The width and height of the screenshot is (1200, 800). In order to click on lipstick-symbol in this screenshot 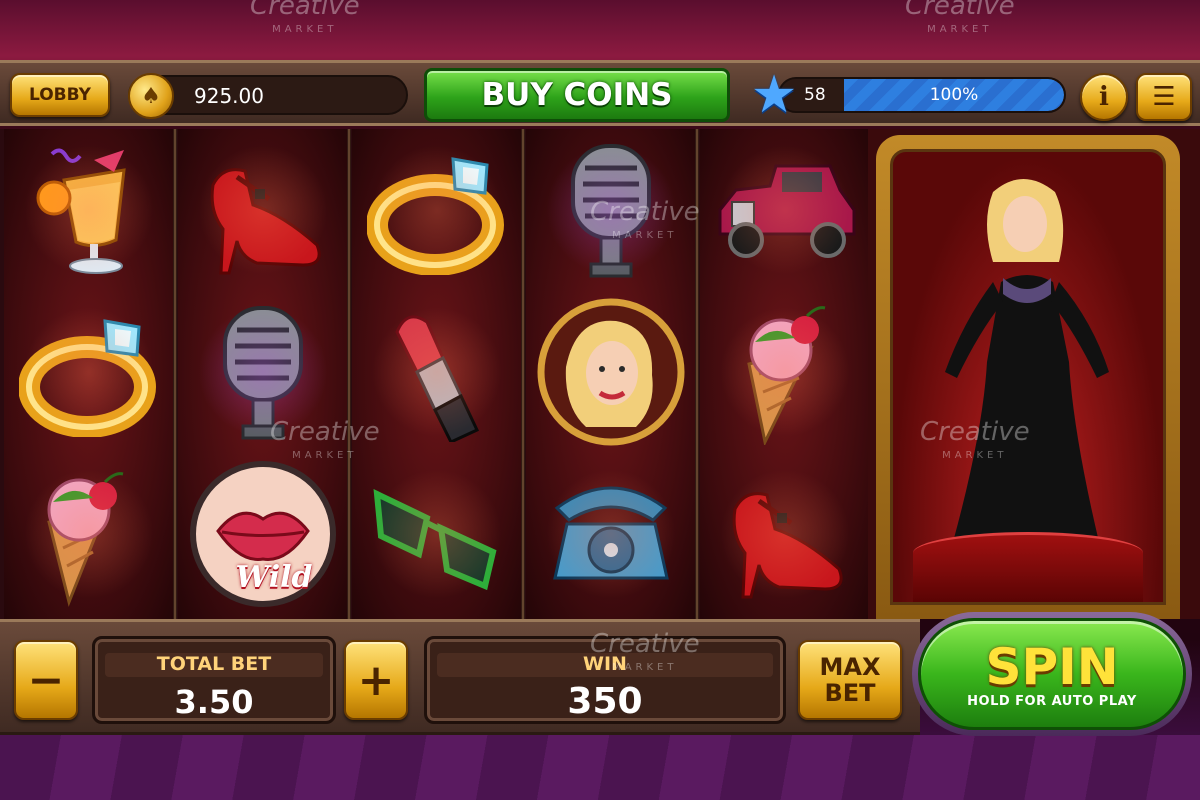, I will do `click(437, 372)`.